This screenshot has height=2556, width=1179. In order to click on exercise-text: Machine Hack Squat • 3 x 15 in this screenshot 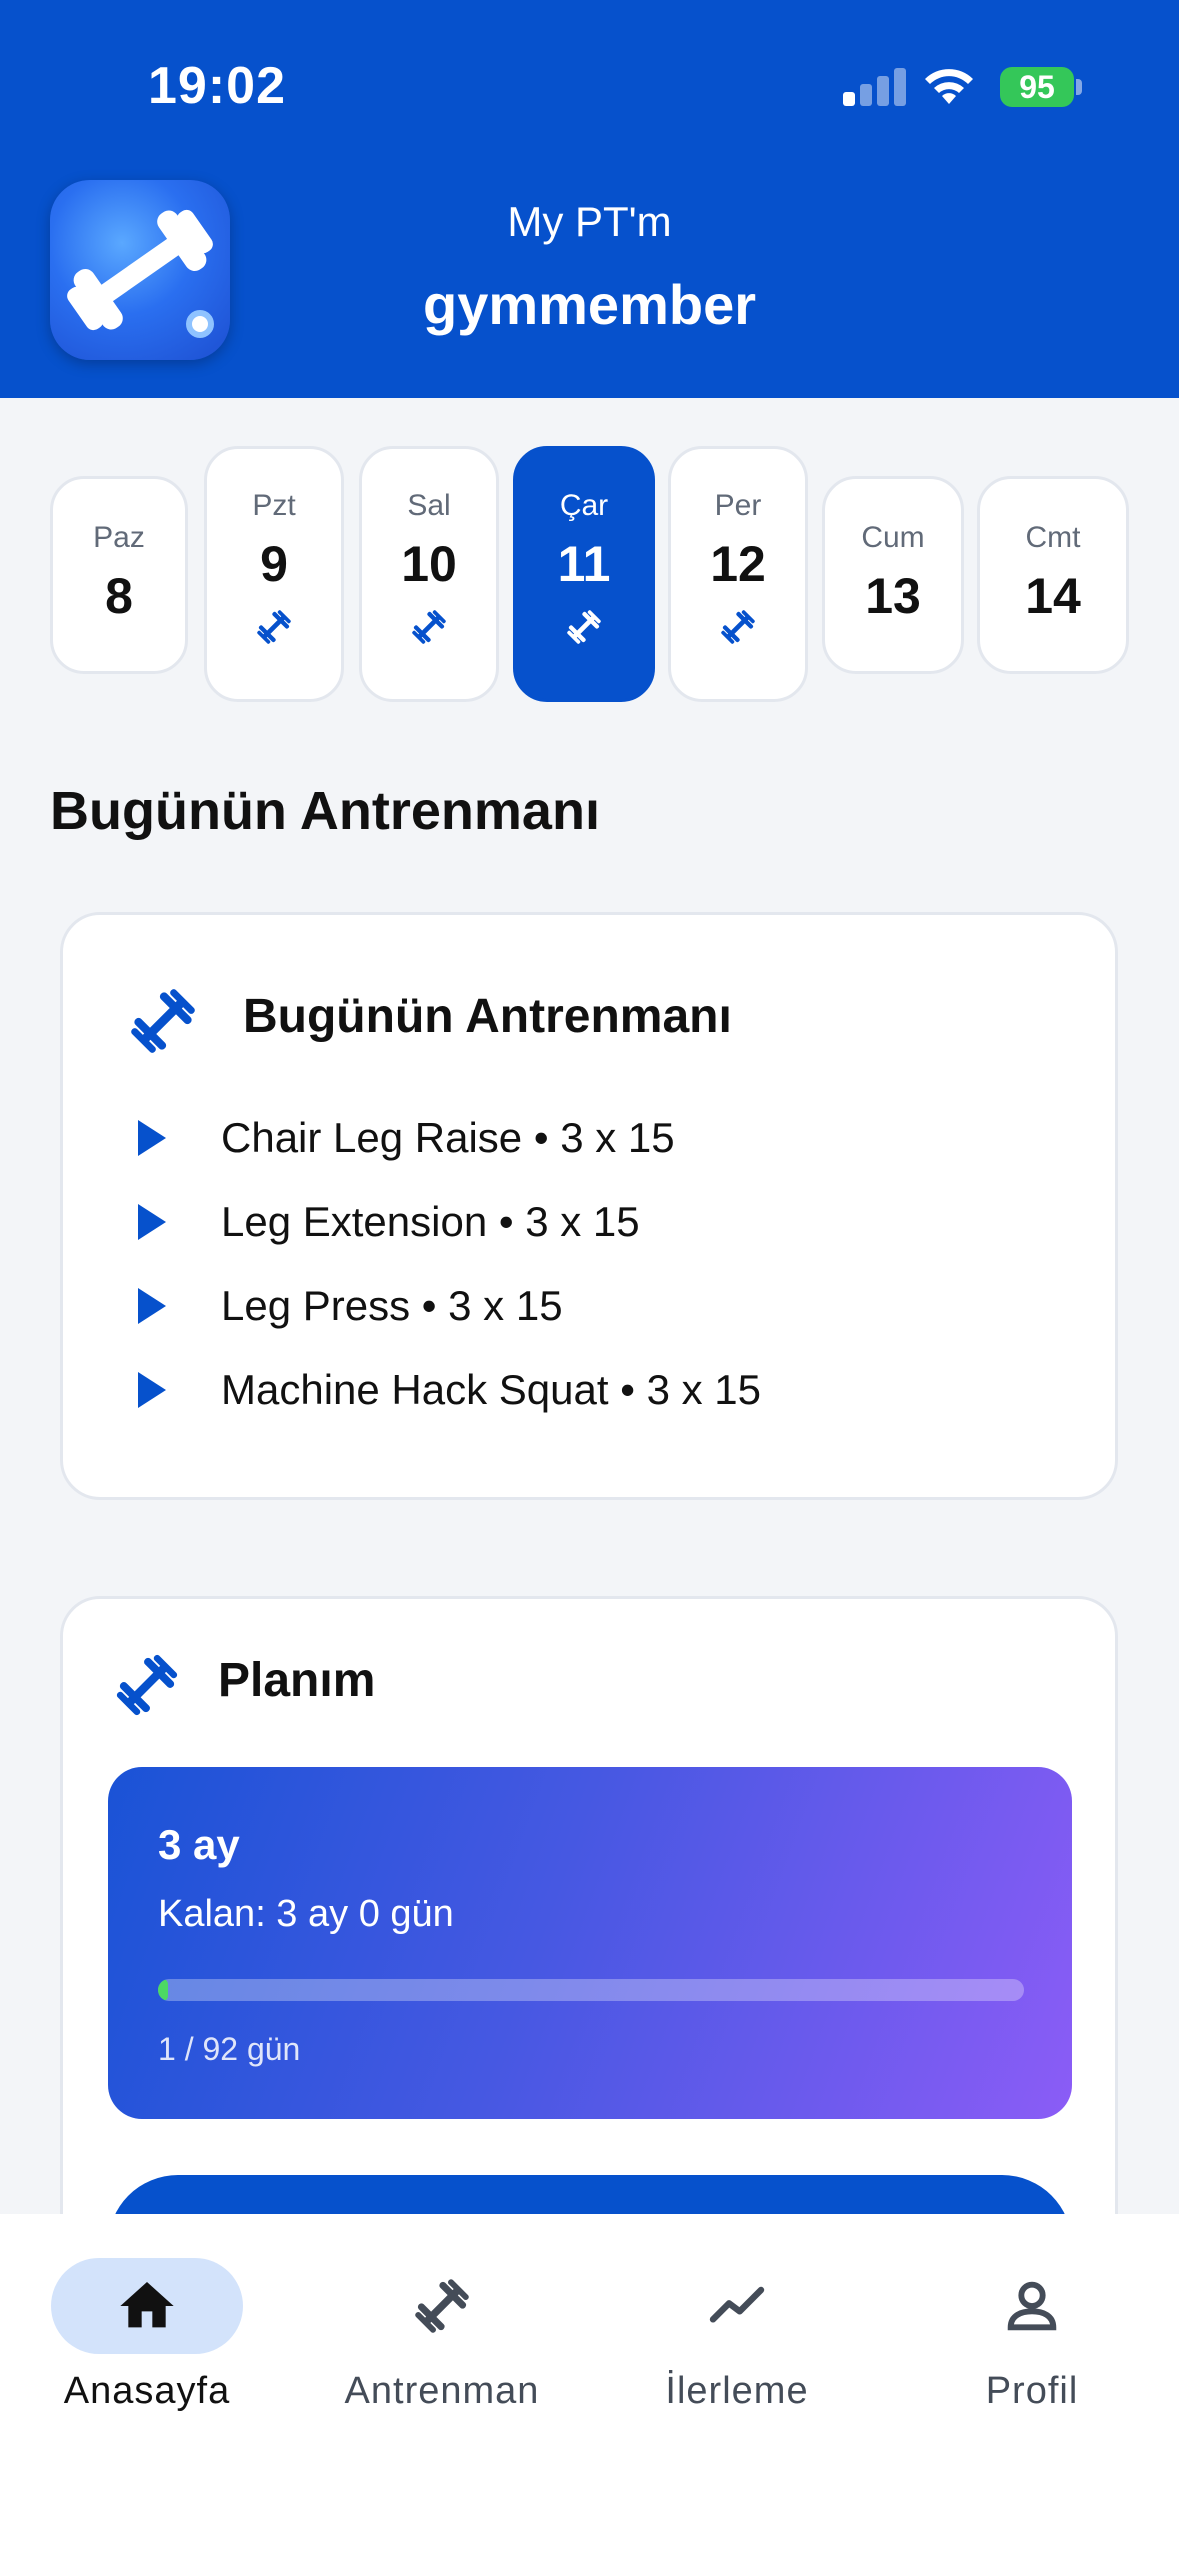, I will do `click(491, 1389)`.